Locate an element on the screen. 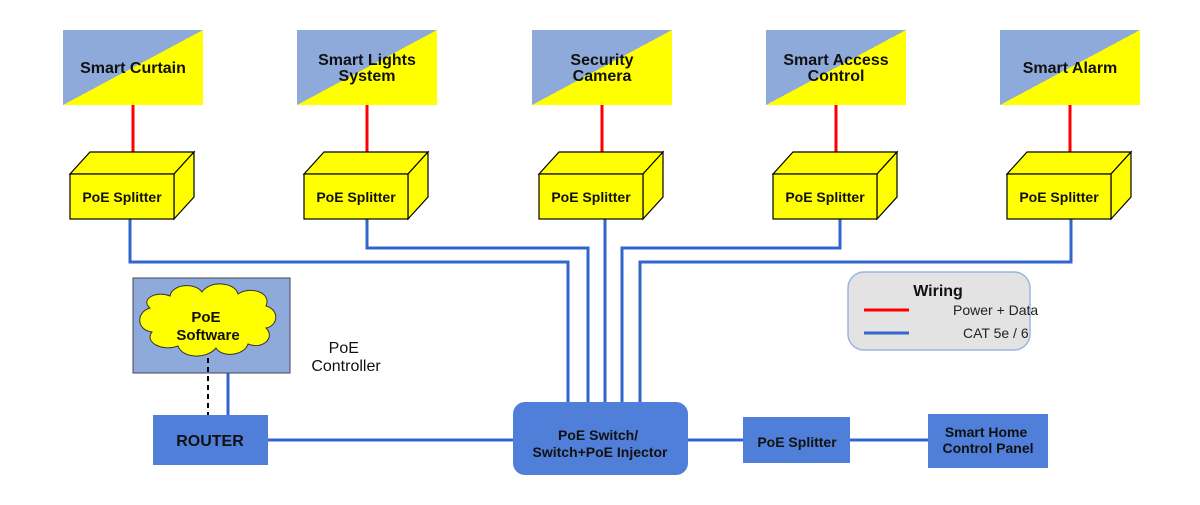  legend-cat-label: CAT 5e / 6 is located at coordinates (996, 333).